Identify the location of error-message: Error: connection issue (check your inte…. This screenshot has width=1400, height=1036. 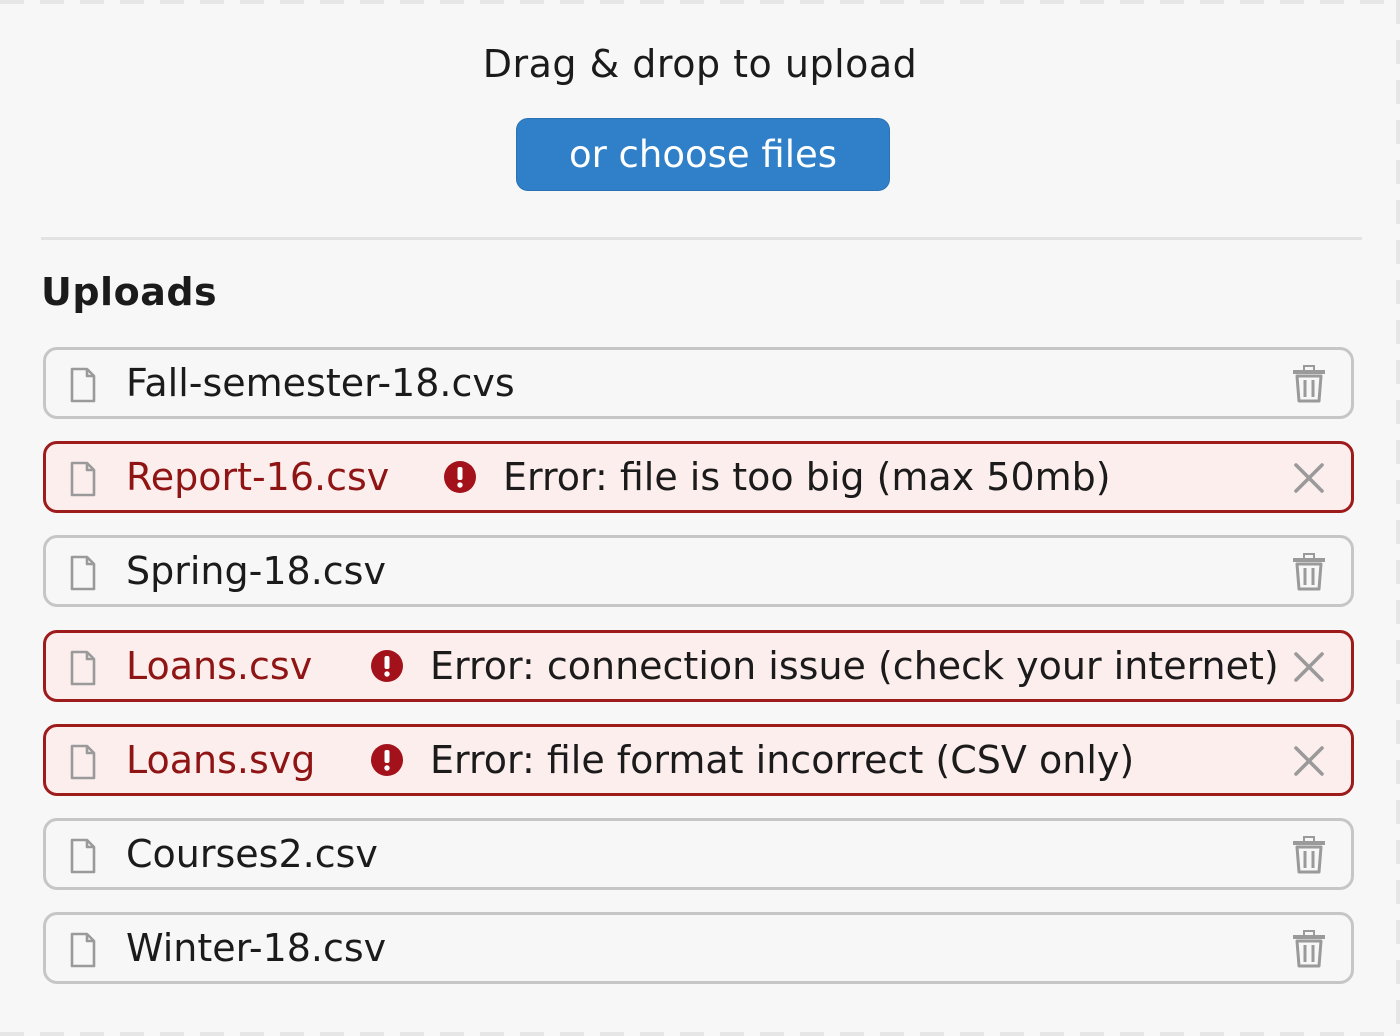
(854, 665).